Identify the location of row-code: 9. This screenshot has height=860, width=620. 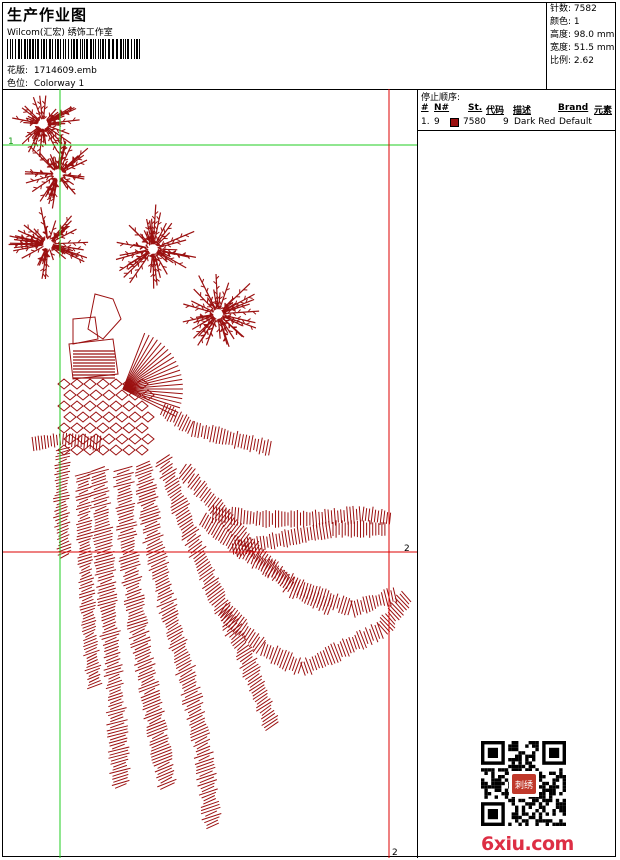
(506, 122).